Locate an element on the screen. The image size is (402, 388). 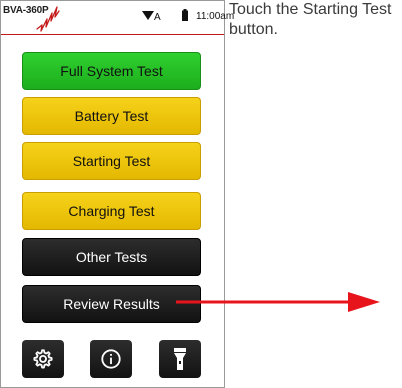
pointer-arrow is located at coordinates (278, 302).